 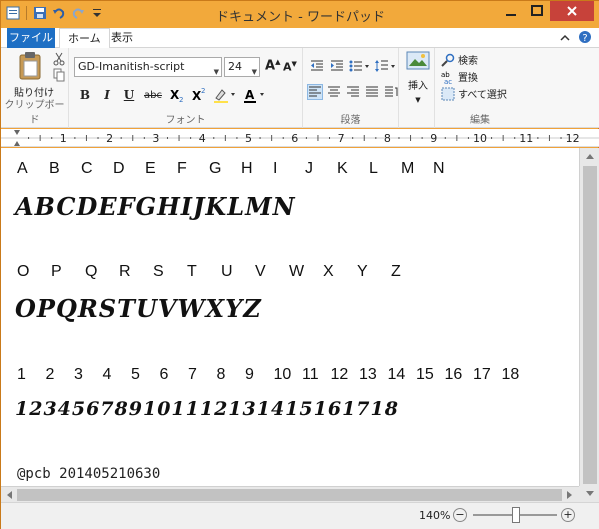 What do you see at coordinates (30, 66) in the screenshot?
I see `paste-icon` at bounding box center [30, 66].